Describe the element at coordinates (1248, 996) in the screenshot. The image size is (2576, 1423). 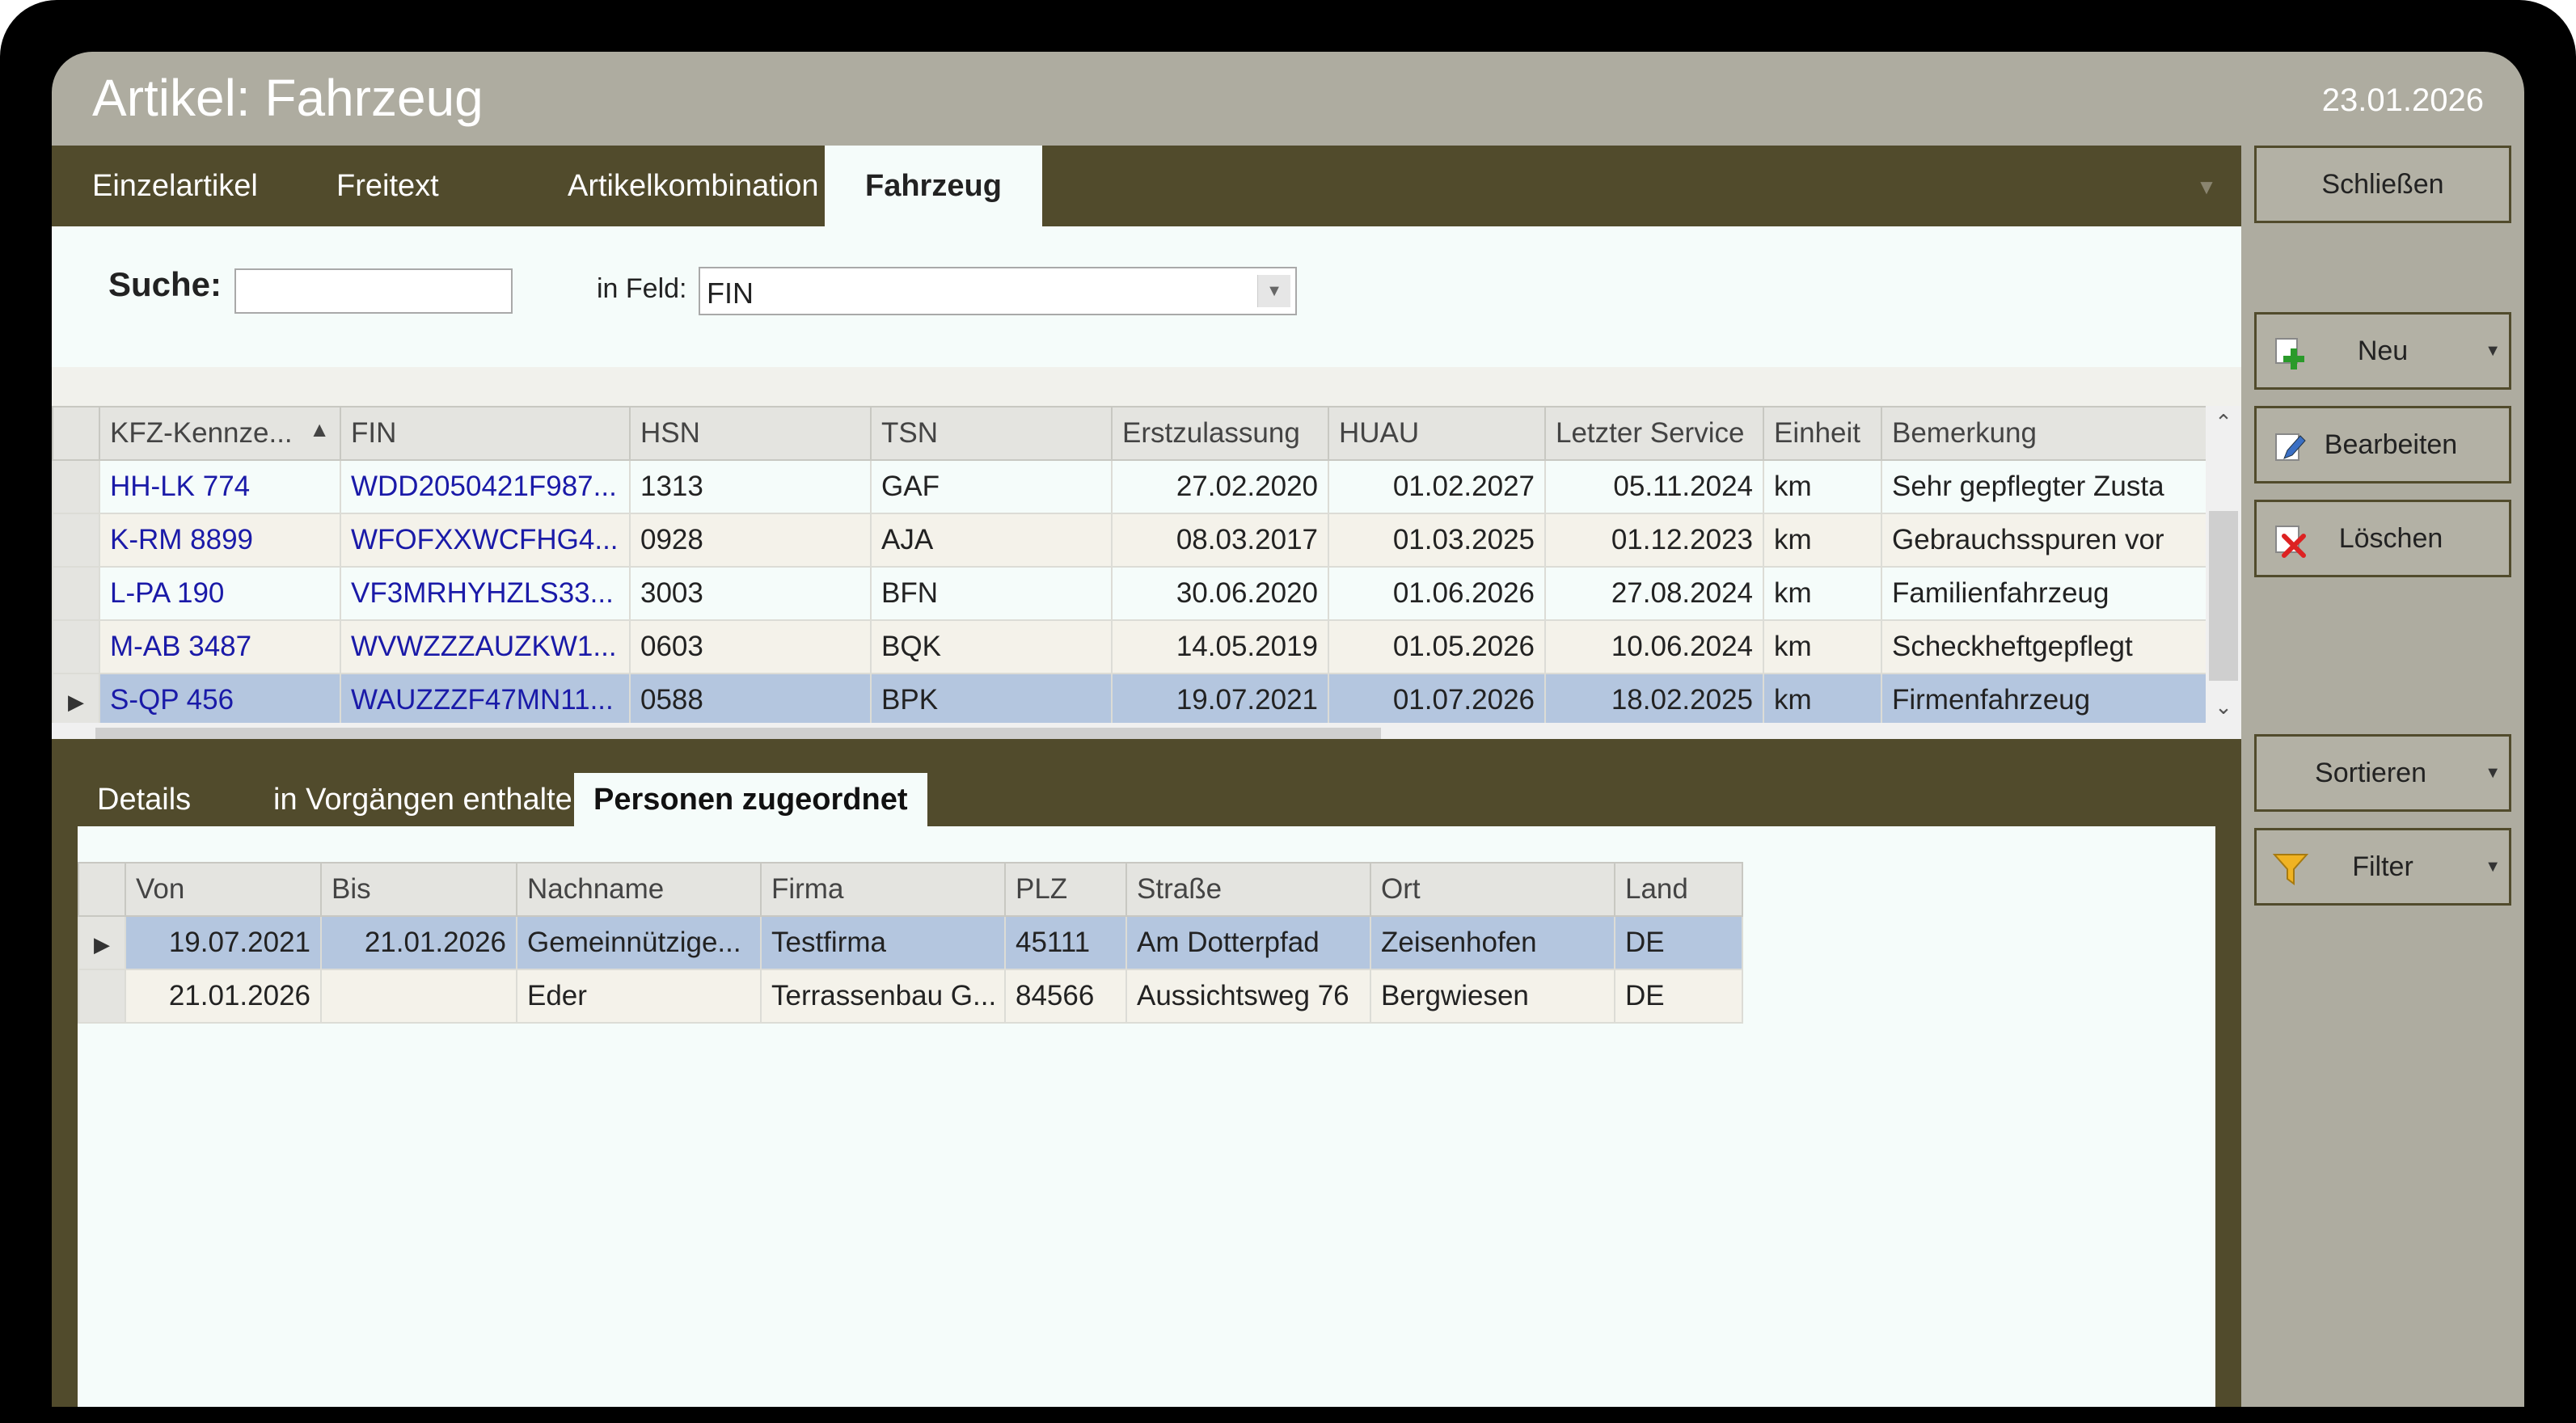
I see `cell-strasse: Aussichtsweg 76` at that location.